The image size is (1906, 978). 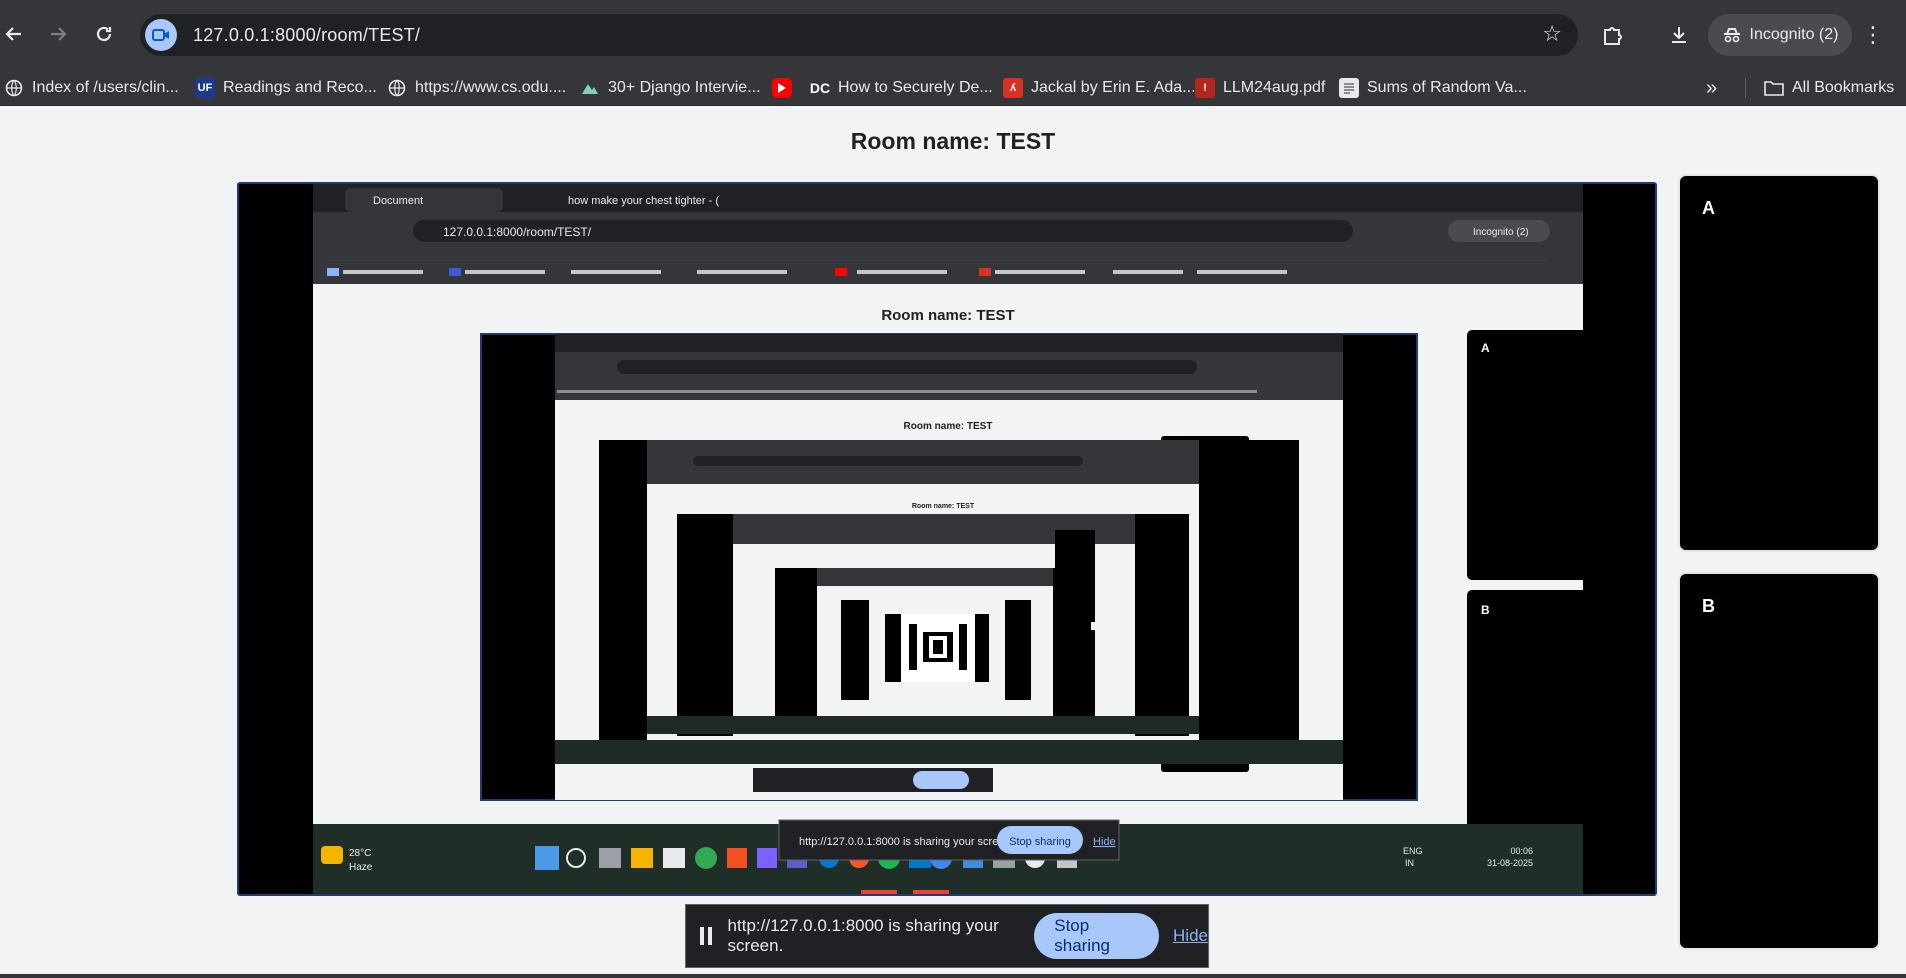 I want to click on inner-tab-search: how make your chest tighter - (, so click(x=643, y=201).